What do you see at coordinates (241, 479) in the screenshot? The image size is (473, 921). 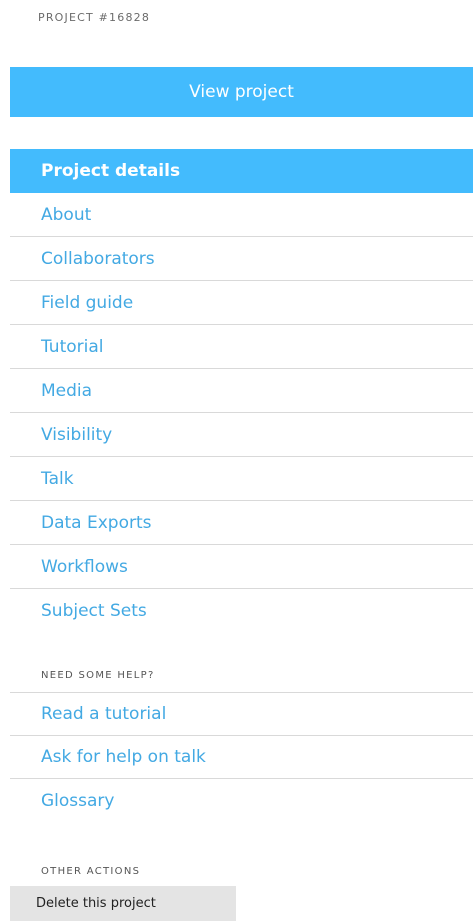 I see `nav-item-talk: Talk` at bounding box center [241, 479].